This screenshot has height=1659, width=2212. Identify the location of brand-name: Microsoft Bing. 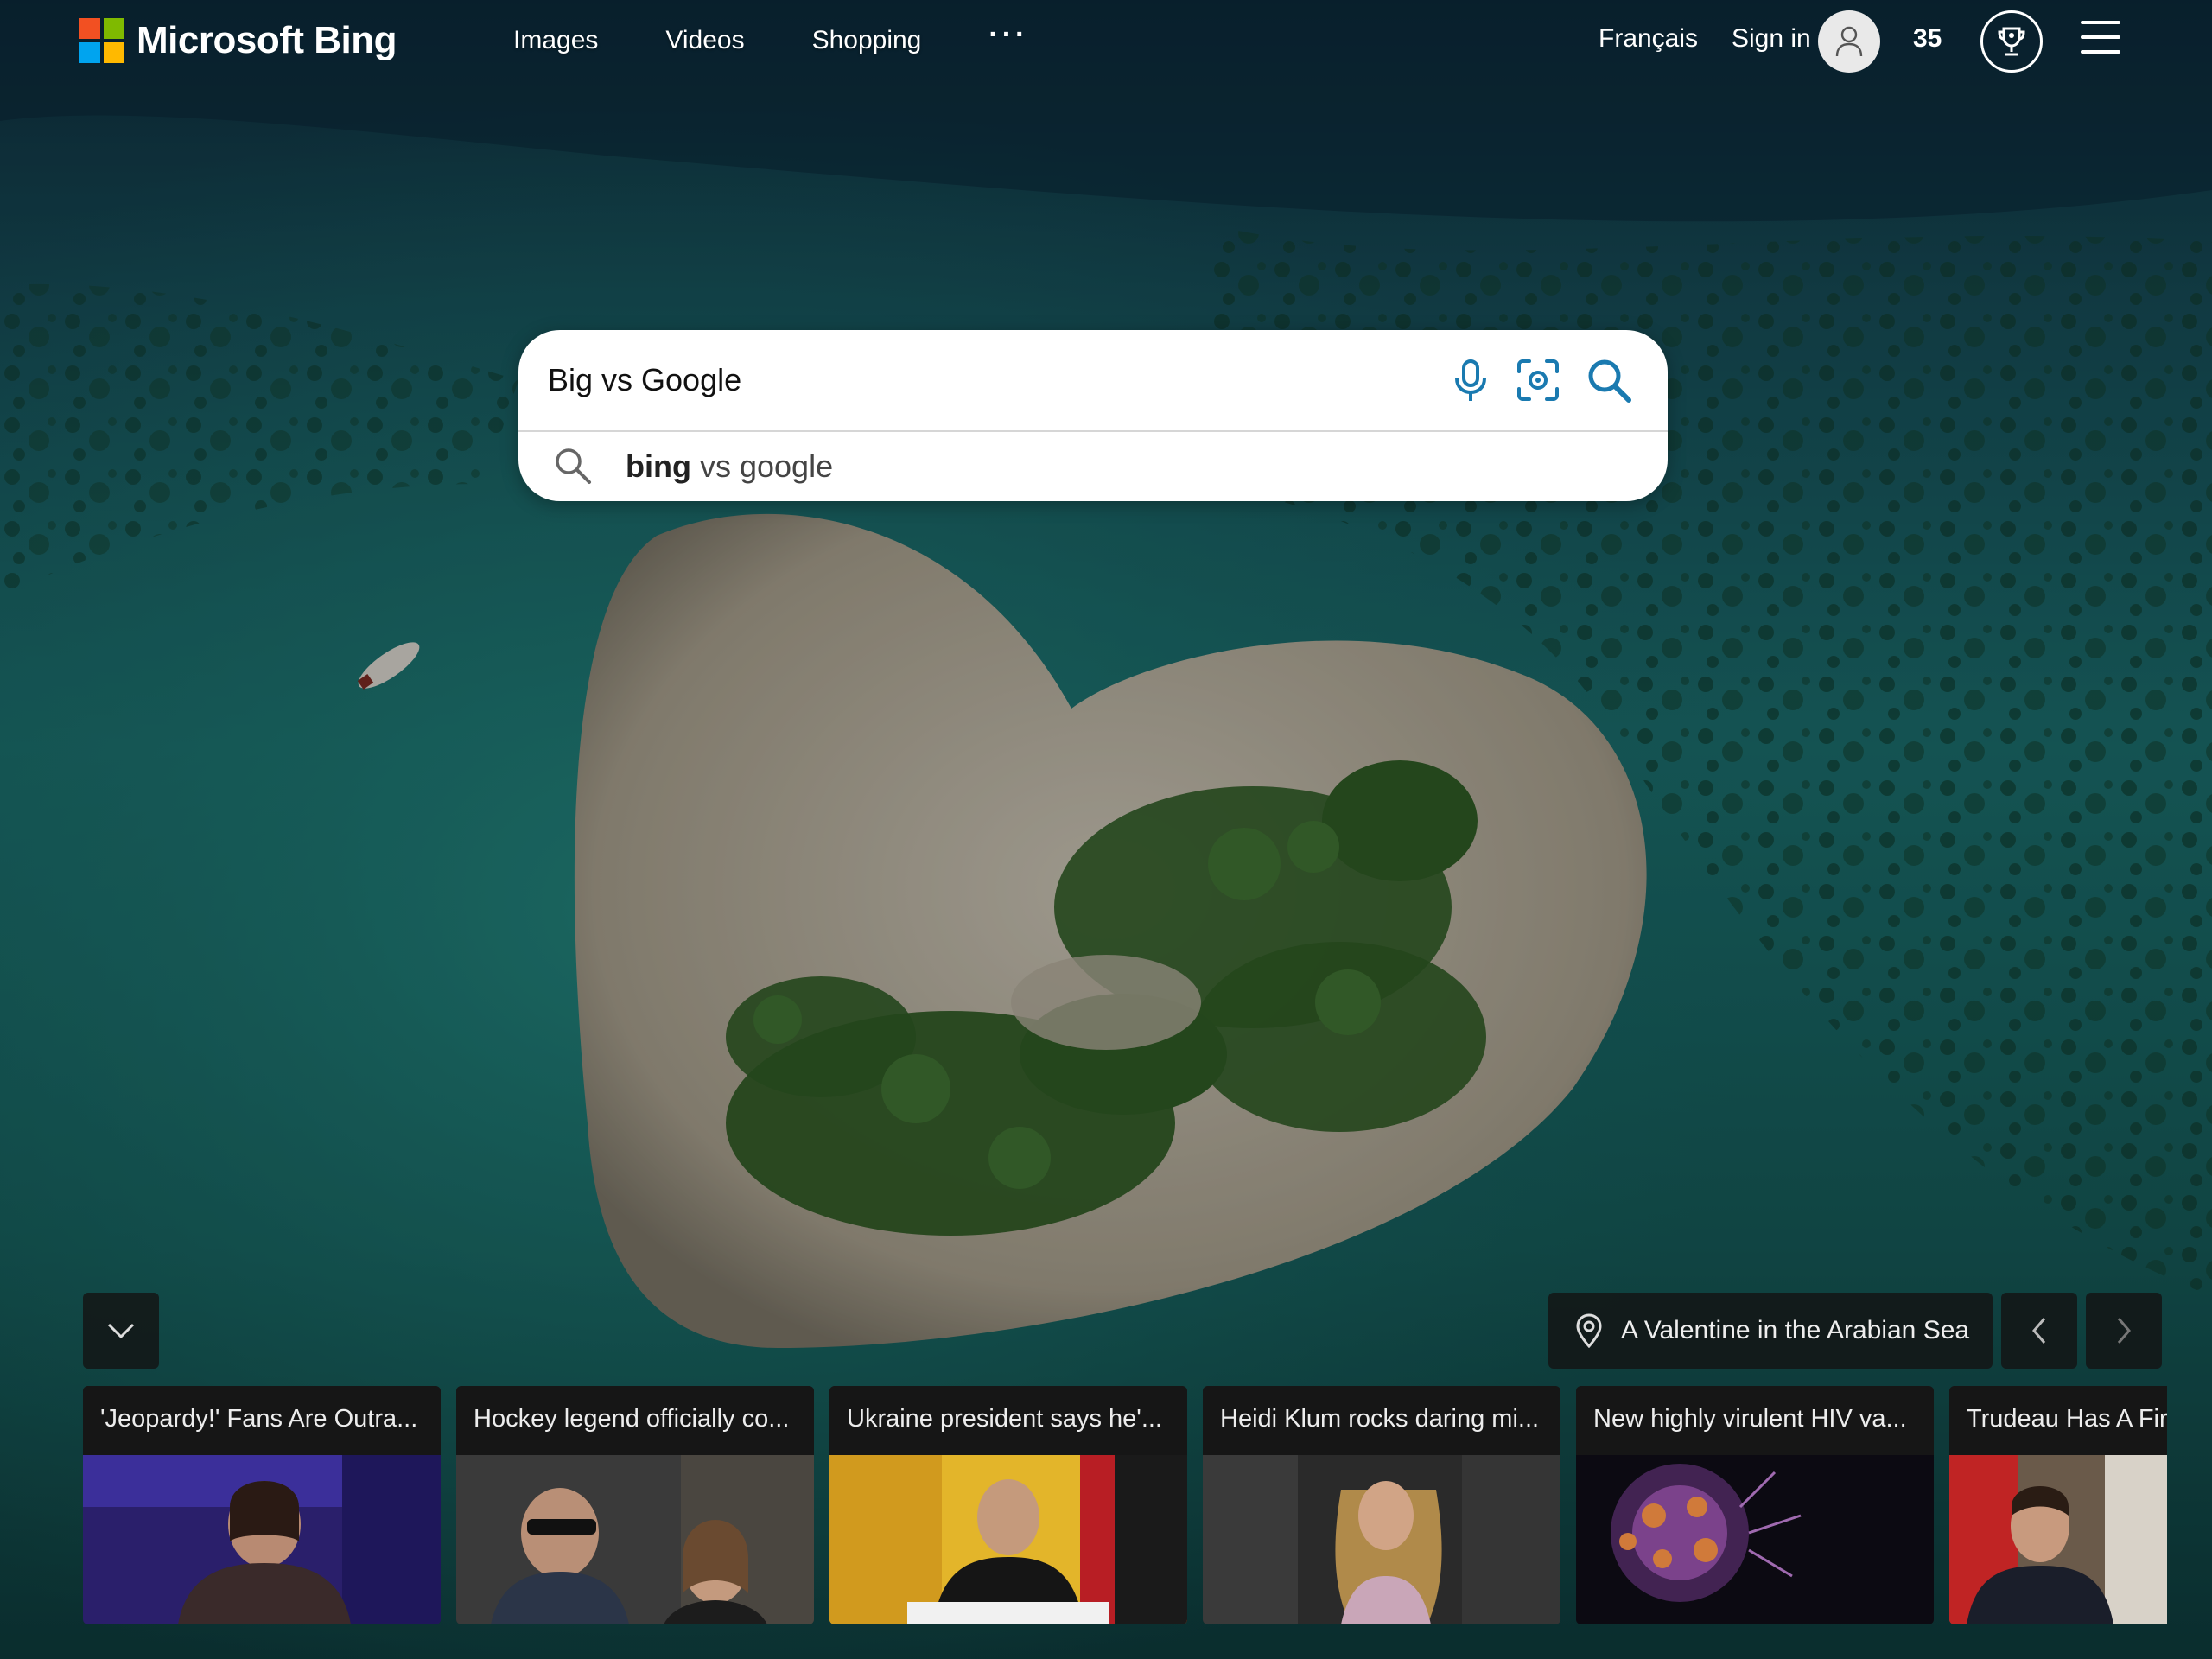
(267, 40).